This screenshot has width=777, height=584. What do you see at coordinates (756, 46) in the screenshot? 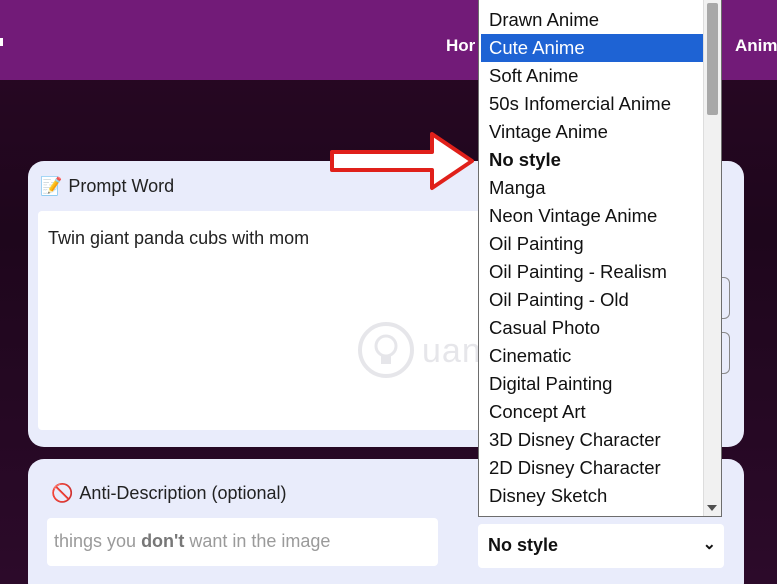
I see `nav-link-anime: Anim` at bounding box center [756, 46].